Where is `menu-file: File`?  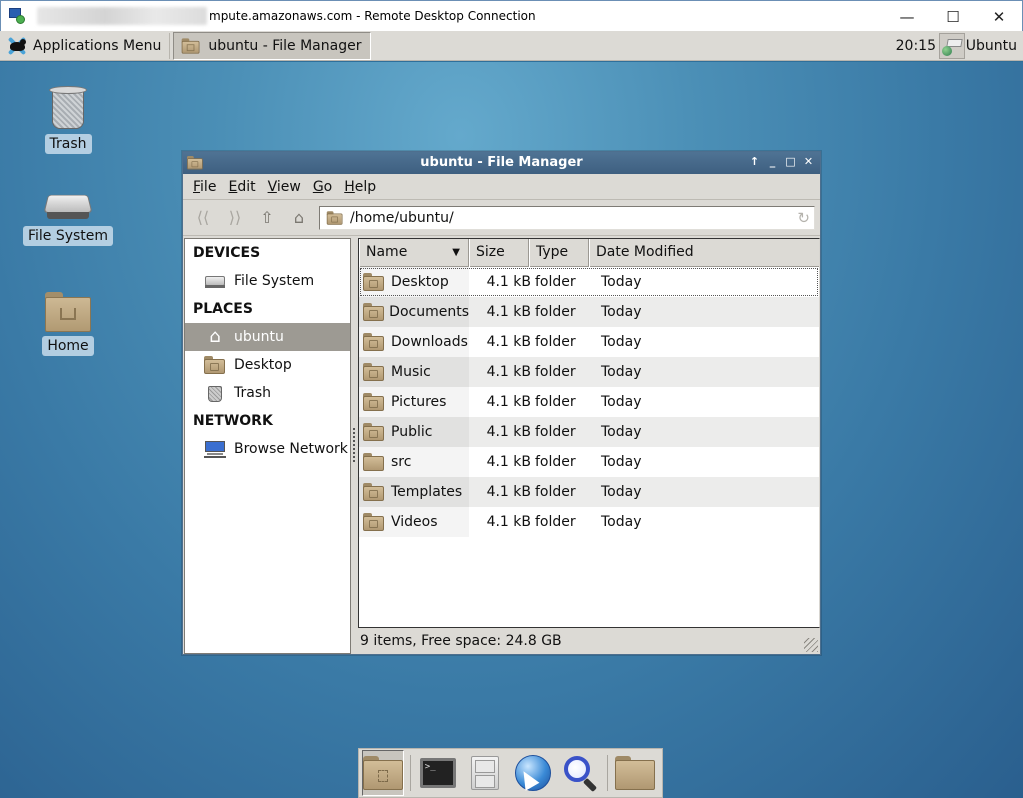
menu-file: File is located at coordinates (204, 187).